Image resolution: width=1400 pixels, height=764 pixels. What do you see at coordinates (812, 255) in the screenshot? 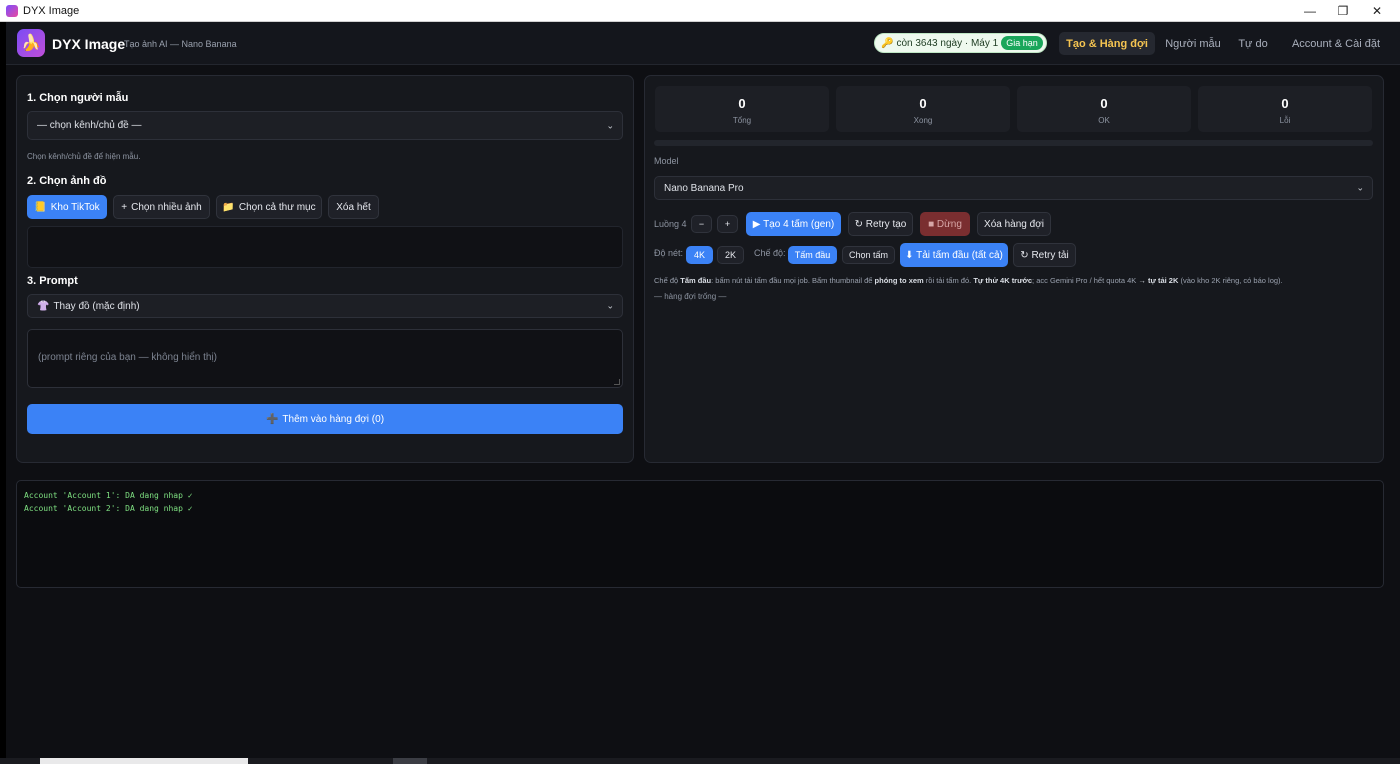
I see `mode-first-image-button: Tấm đầu` at bounding box center [812, 255].